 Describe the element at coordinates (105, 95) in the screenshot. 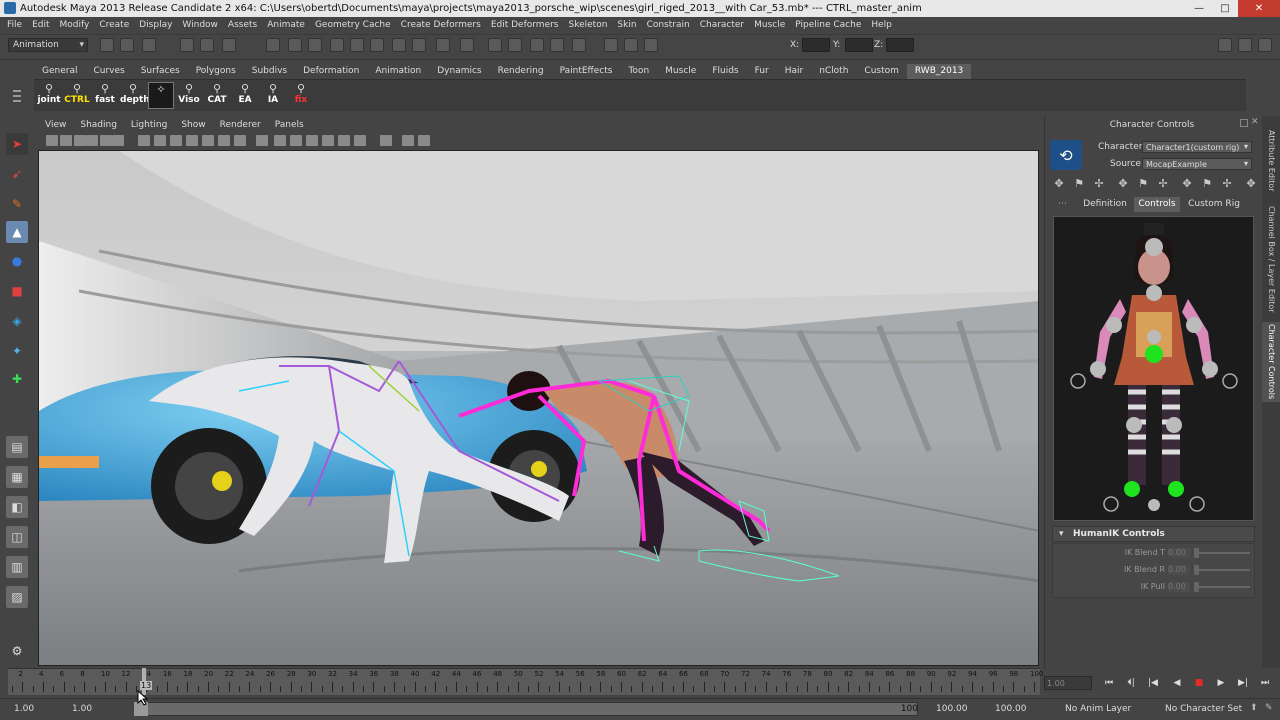

I see `shelf-button-fast: ⚲ fast` at that location.